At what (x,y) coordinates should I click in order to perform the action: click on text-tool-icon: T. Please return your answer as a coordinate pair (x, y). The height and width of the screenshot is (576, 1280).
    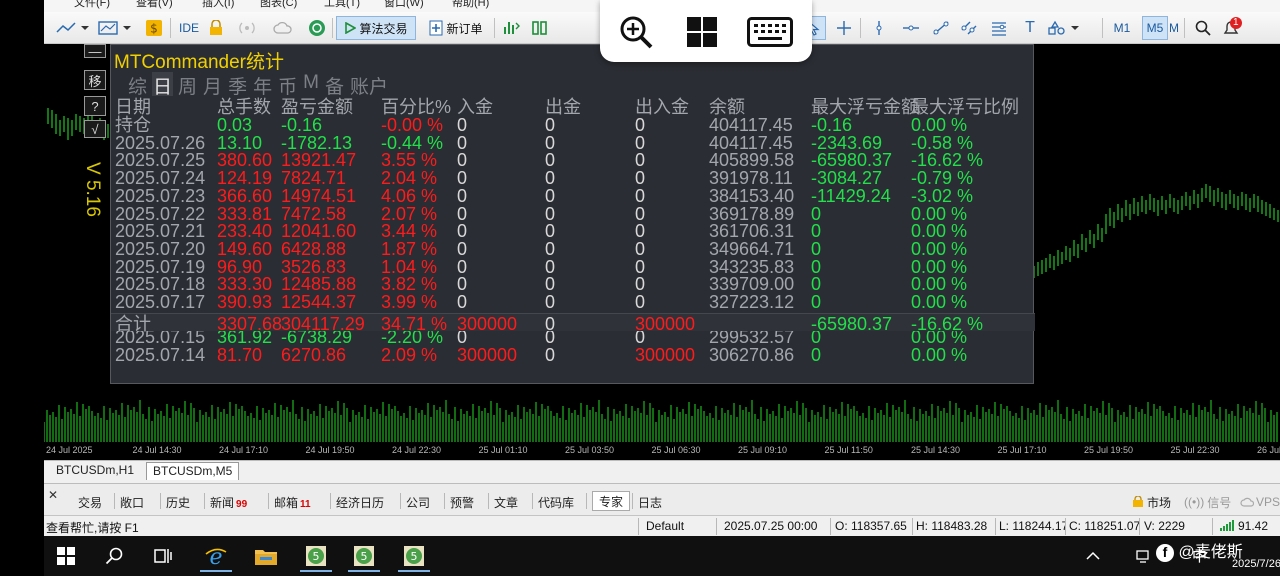
    Looking at the image, I should click on (1030, 28).